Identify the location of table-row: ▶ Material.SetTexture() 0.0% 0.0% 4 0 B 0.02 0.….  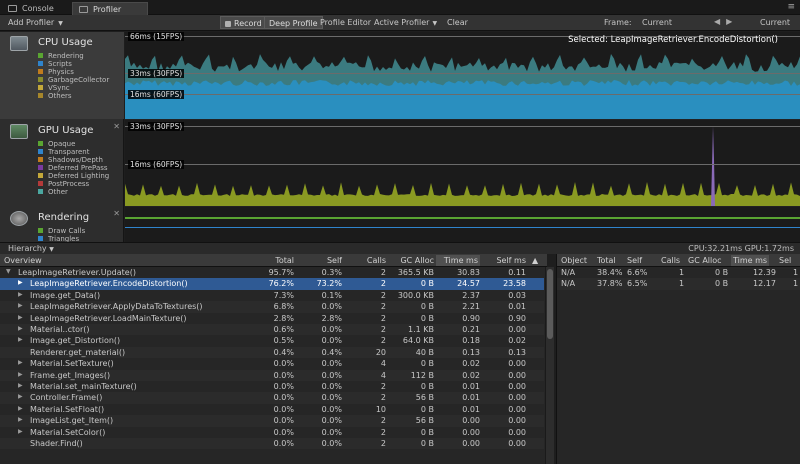
(272, 363).